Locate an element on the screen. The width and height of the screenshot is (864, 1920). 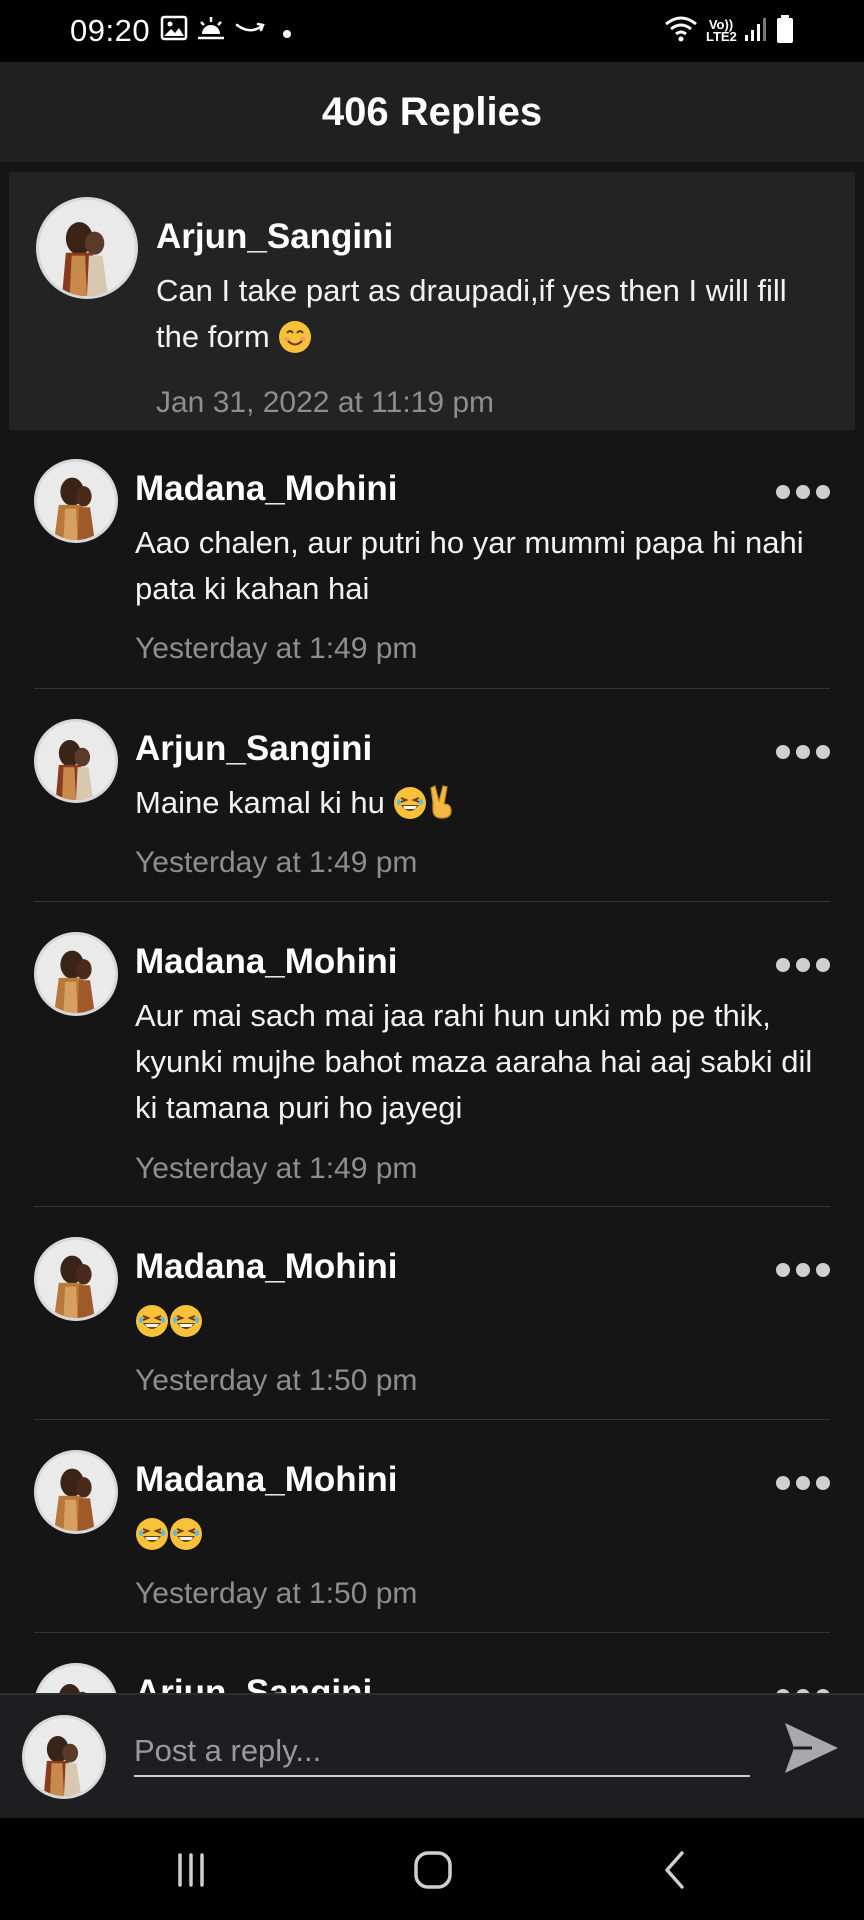
post-author: Arjun_Sangini is located at coordinates (274, 237).